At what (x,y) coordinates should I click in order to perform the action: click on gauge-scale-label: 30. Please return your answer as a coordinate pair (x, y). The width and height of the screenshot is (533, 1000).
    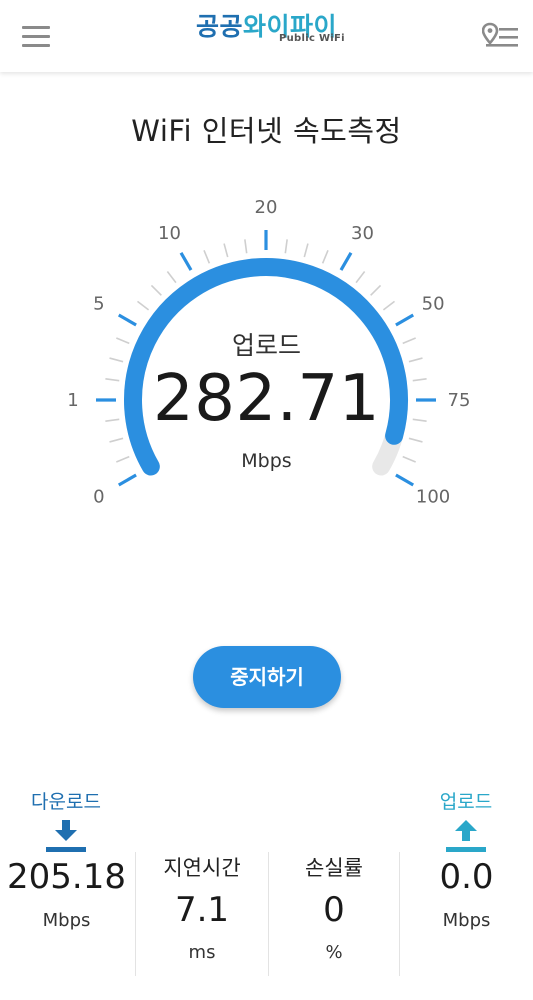
    Looking at the image, I should click on (362, 233).